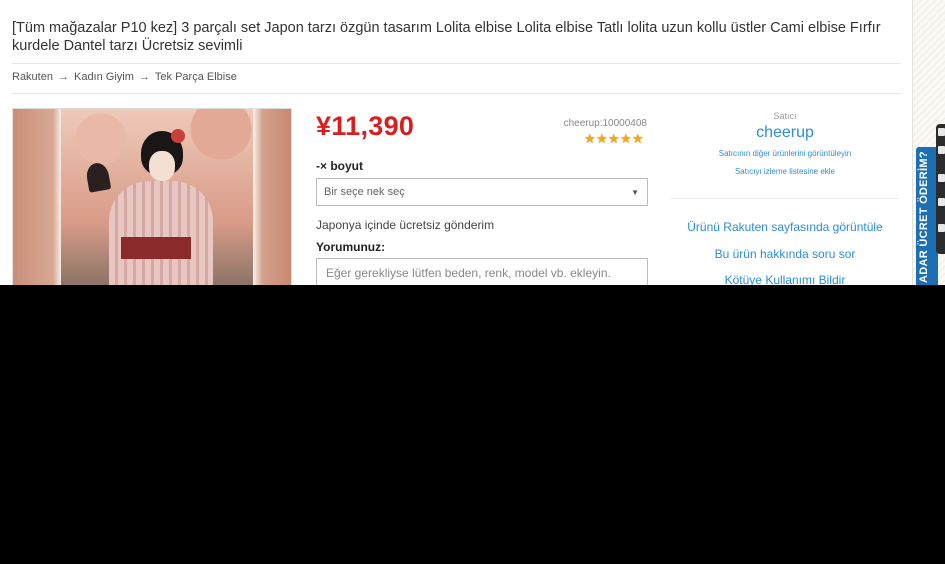 The width and height of the screenshot is (945, 564). What do you see at coordinates (785, 116) in the screenshot?
I see `seller-caption: Satıcı` at bounding box center [785, 116].